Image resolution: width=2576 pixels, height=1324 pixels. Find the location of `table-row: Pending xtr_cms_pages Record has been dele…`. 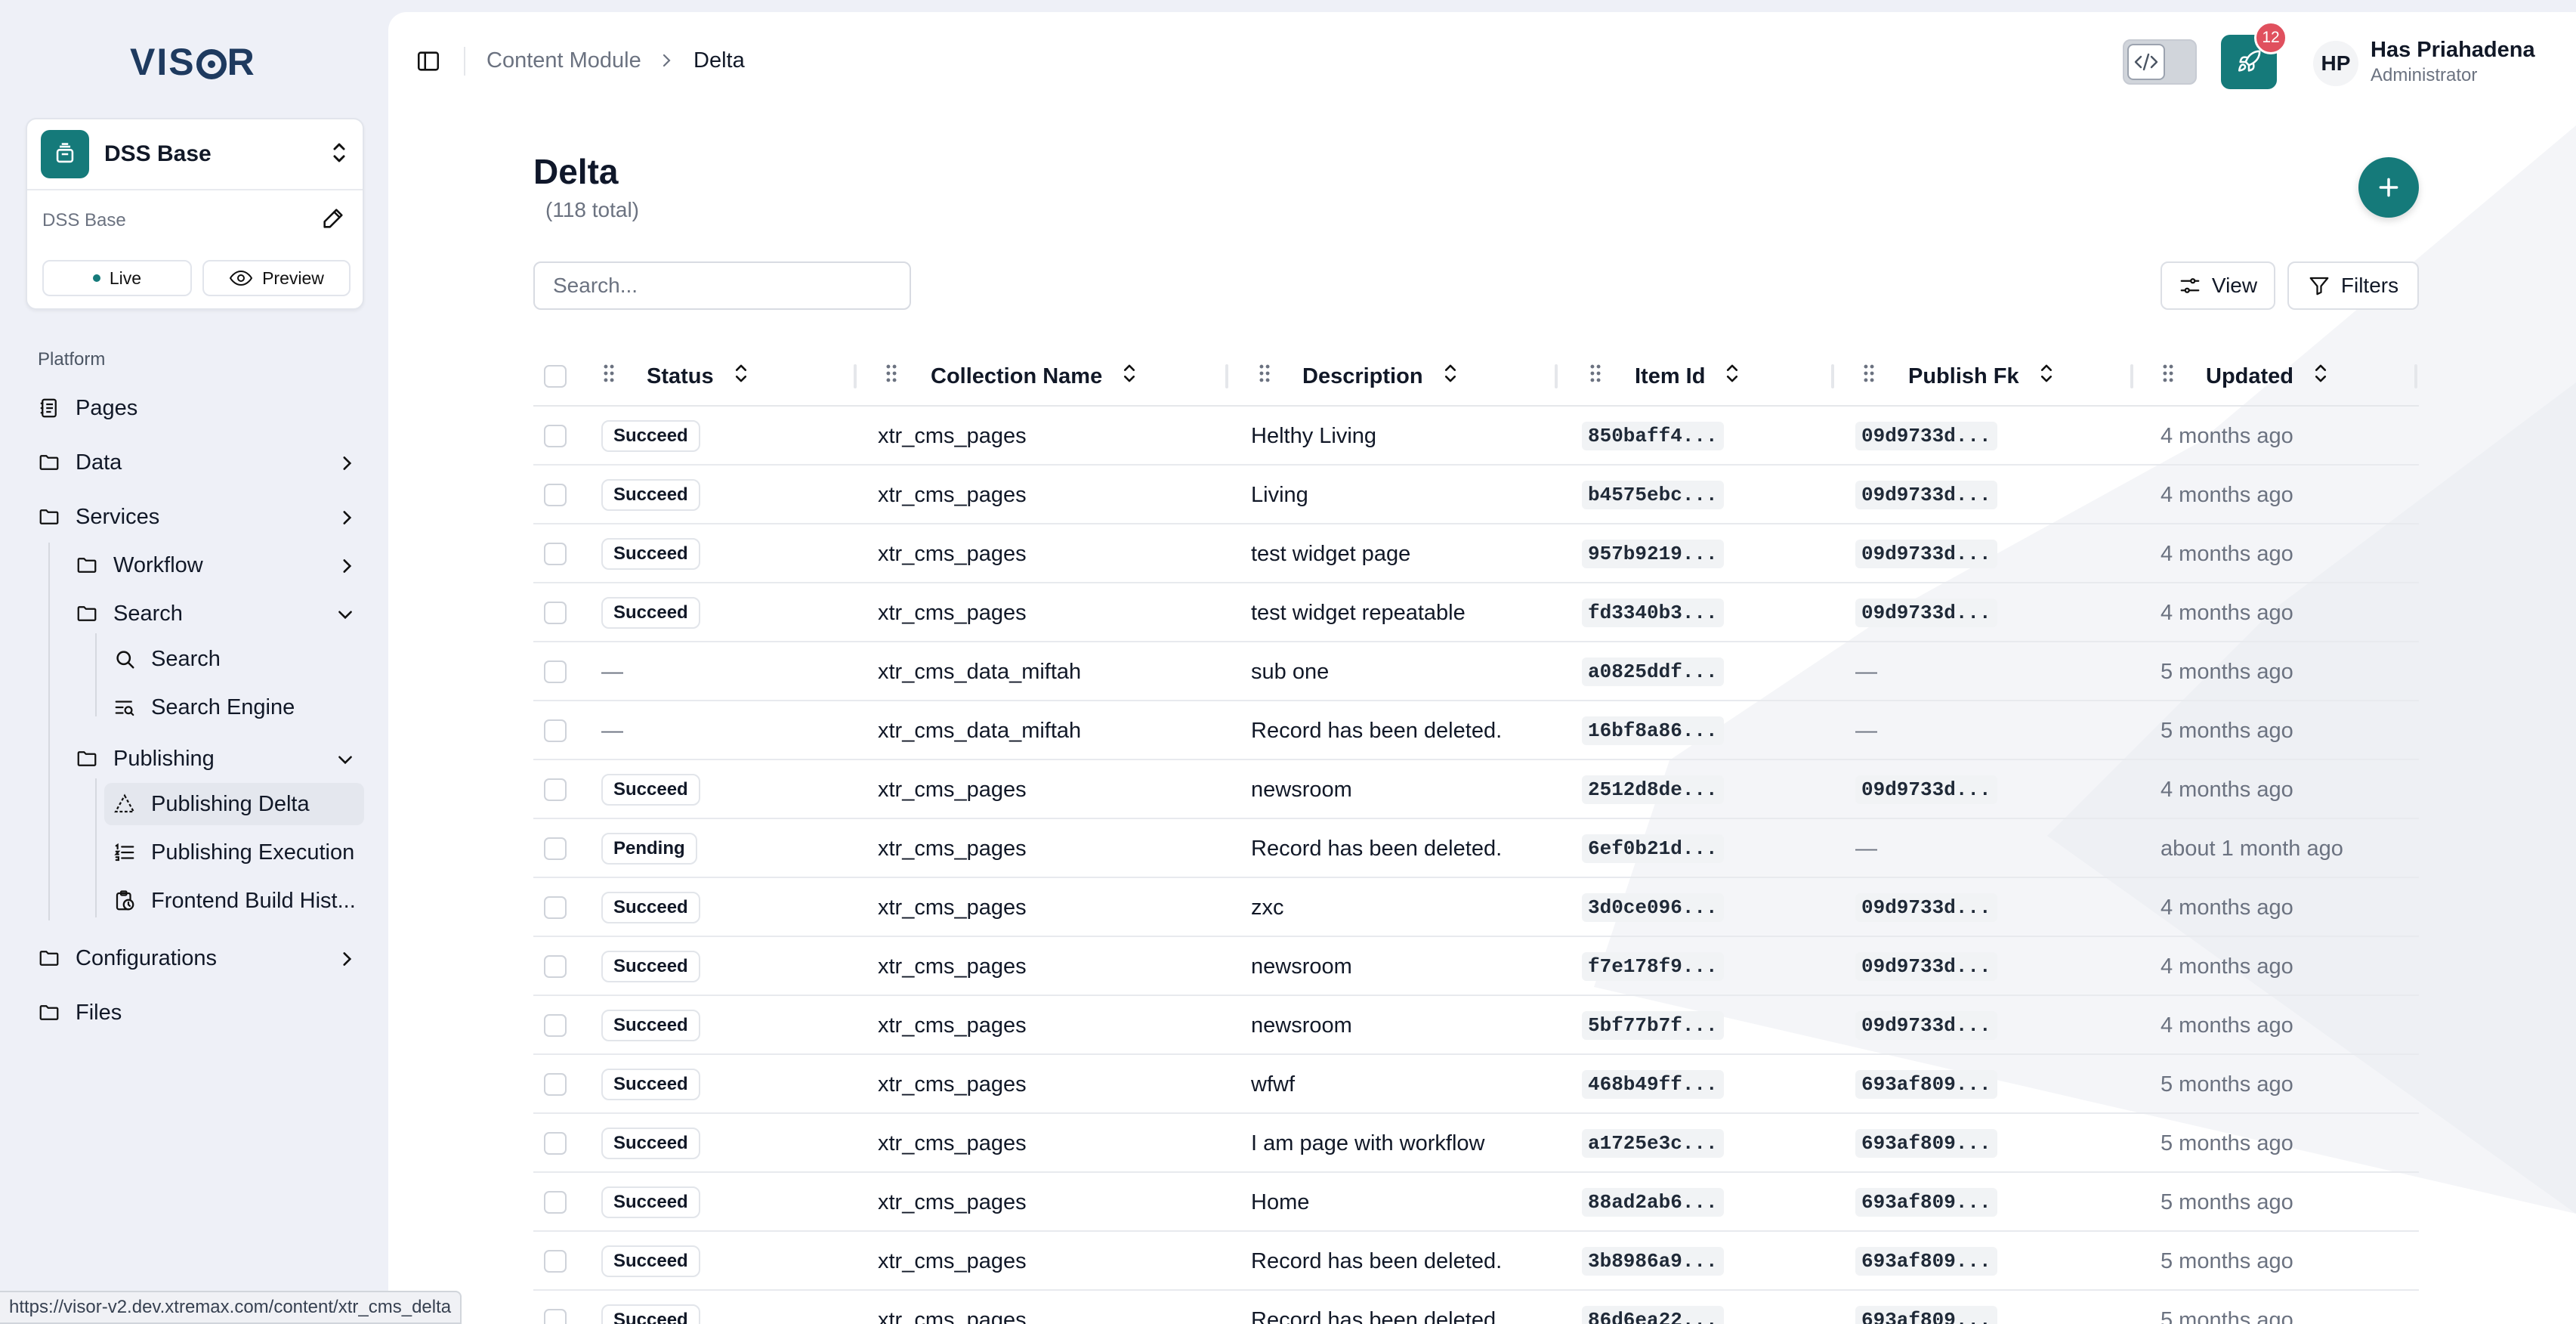

table-row: Pending xtr_cms_pages Record has been dele… is located at coordinates (1476, 848).